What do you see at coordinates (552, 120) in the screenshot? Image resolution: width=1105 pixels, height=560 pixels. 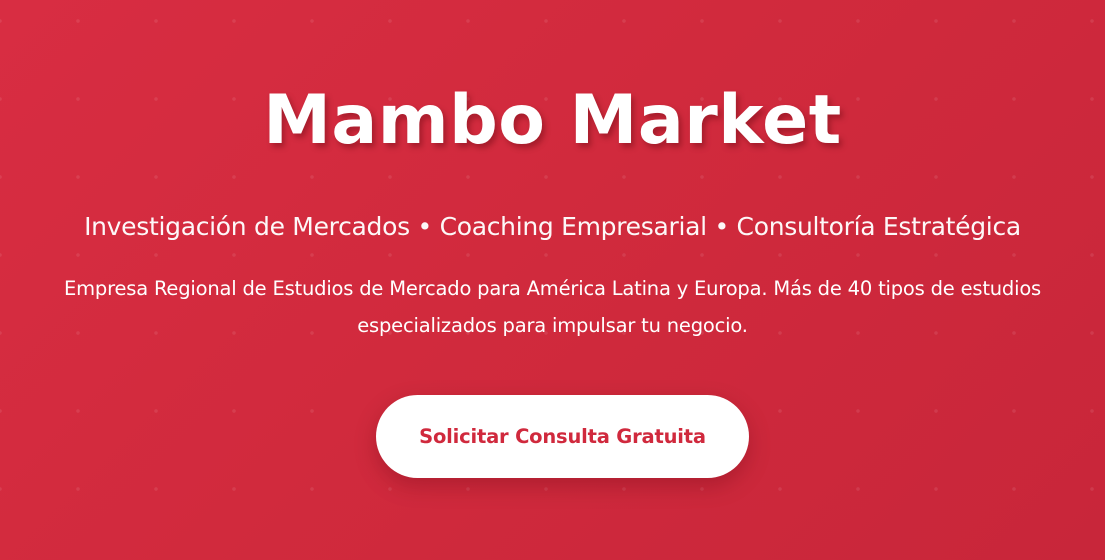 I see `page-title: Mambo Market` at bounding box center [552, 120].